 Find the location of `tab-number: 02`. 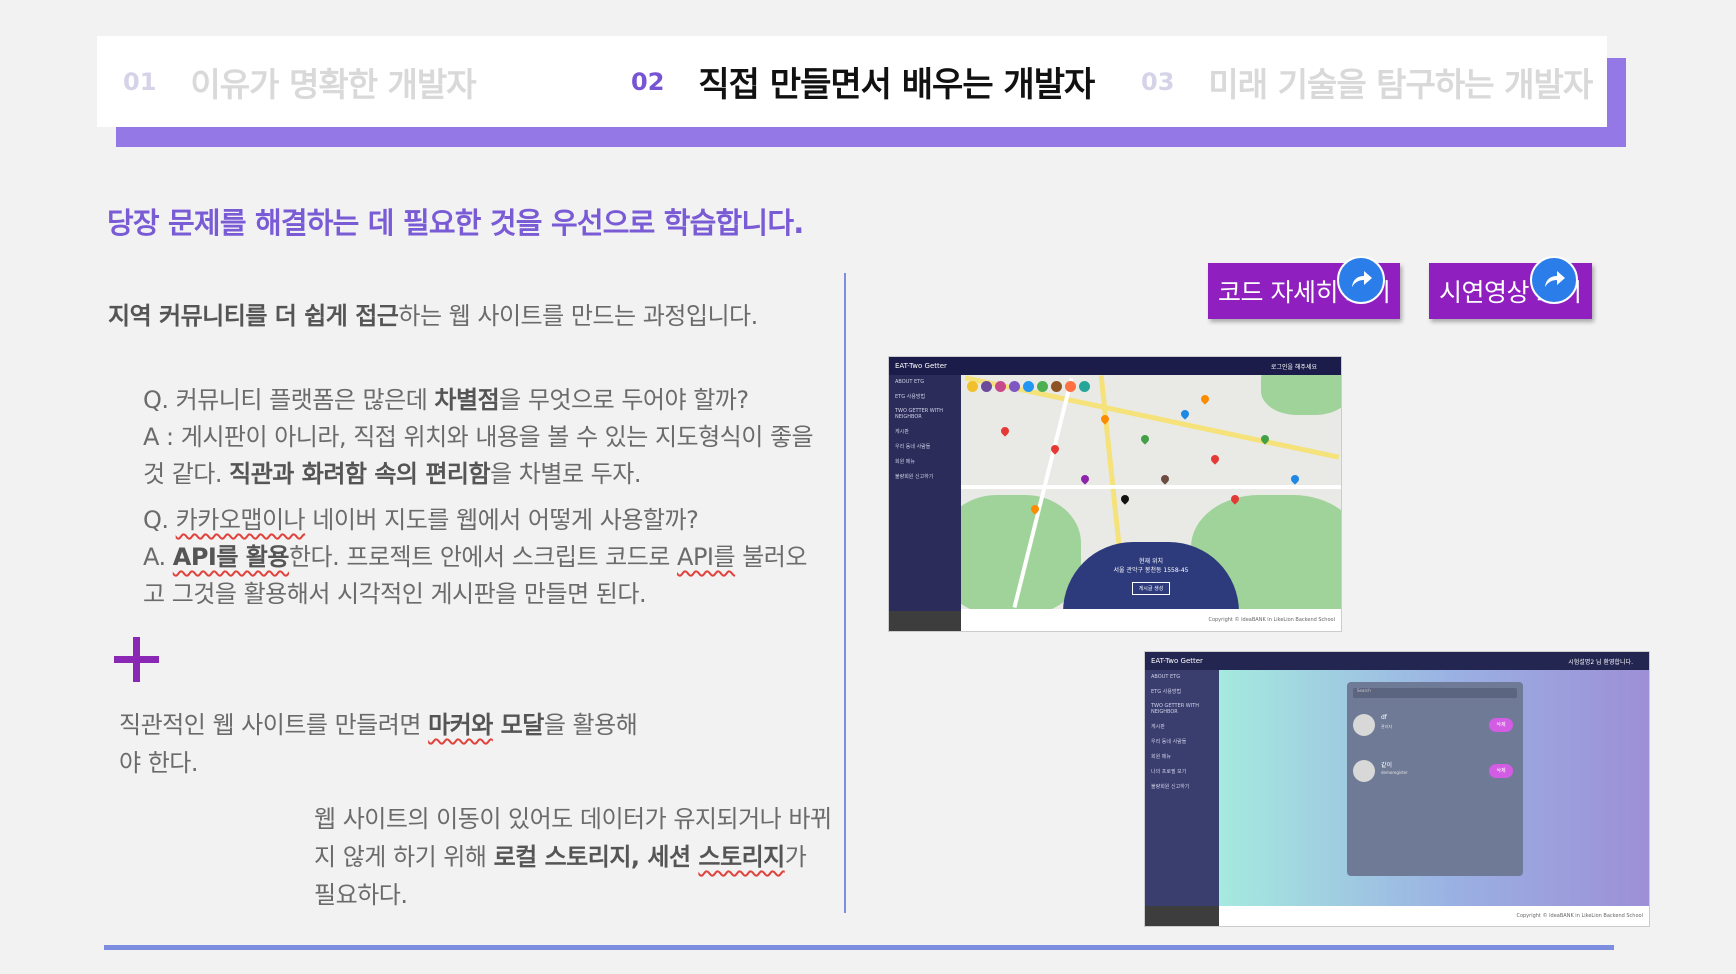

tab-number: 02 is located at coordinates (648, 81).